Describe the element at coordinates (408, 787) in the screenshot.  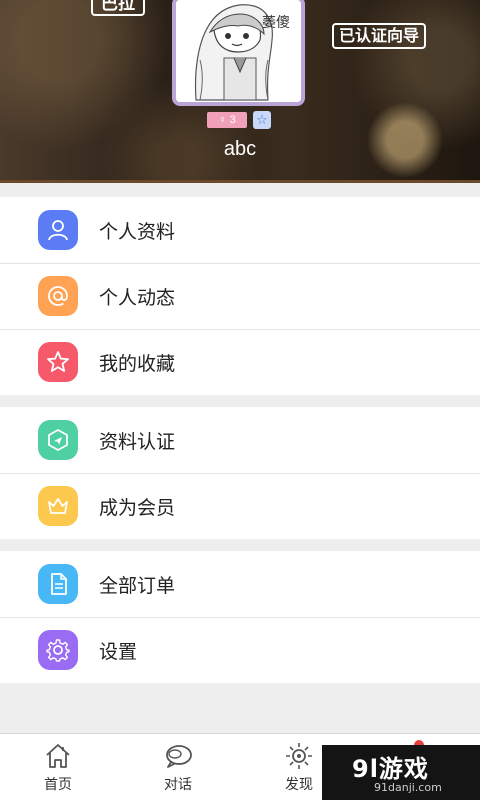
I see `watermark-url: 91danji.com` at that location.